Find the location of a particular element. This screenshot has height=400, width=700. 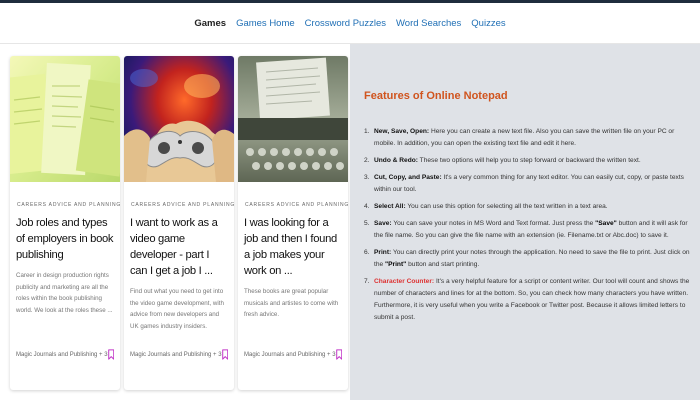

feature-name: Print: is located at coordinates (383, 252).